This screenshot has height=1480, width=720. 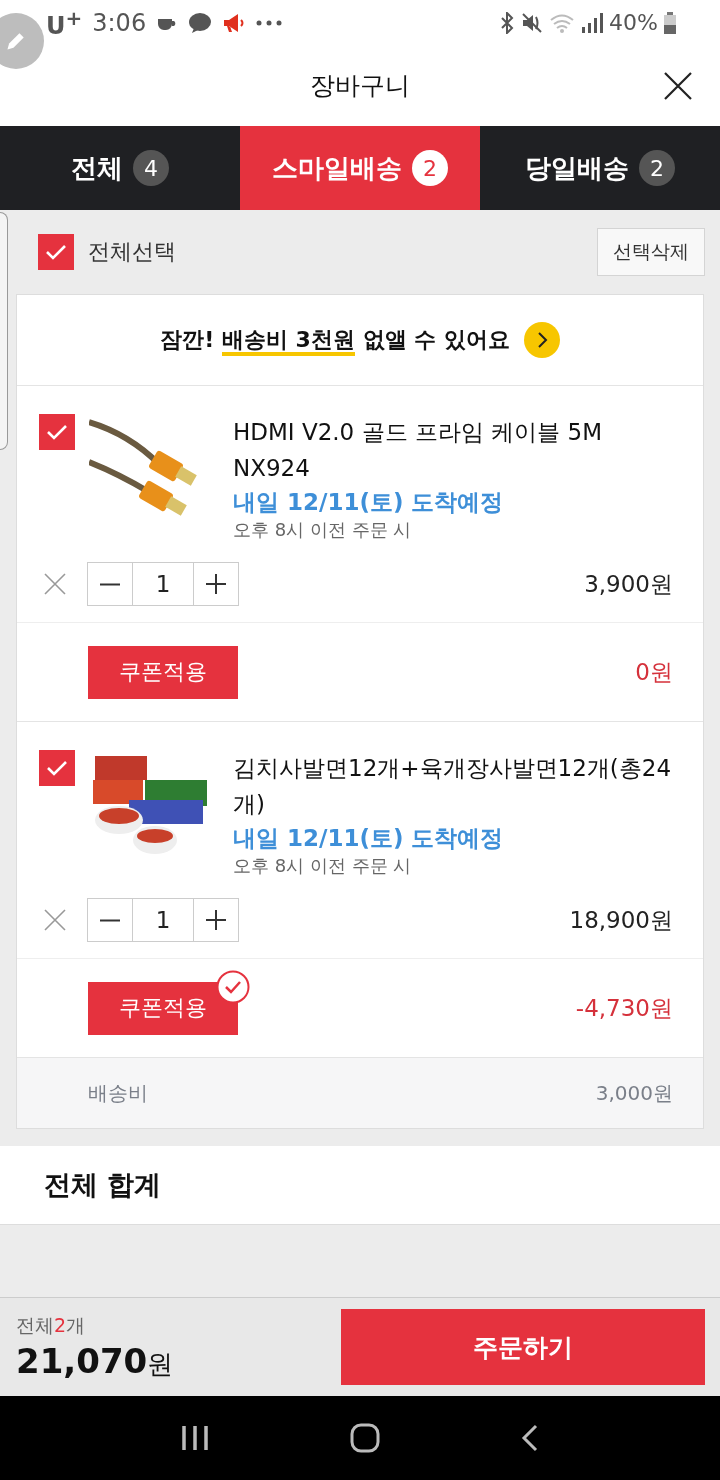 What do you see at coordinates (530, 1438) in the screenshot?
I see `back-icon` at bounding box center [530, 1438].